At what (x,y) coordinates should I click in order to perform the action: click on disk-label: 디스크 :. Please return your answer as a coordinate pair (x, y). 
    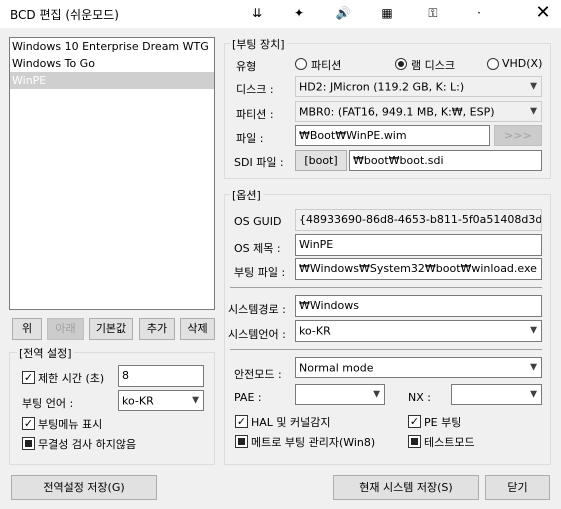
    Looking at the image, I should click on (255, 89).